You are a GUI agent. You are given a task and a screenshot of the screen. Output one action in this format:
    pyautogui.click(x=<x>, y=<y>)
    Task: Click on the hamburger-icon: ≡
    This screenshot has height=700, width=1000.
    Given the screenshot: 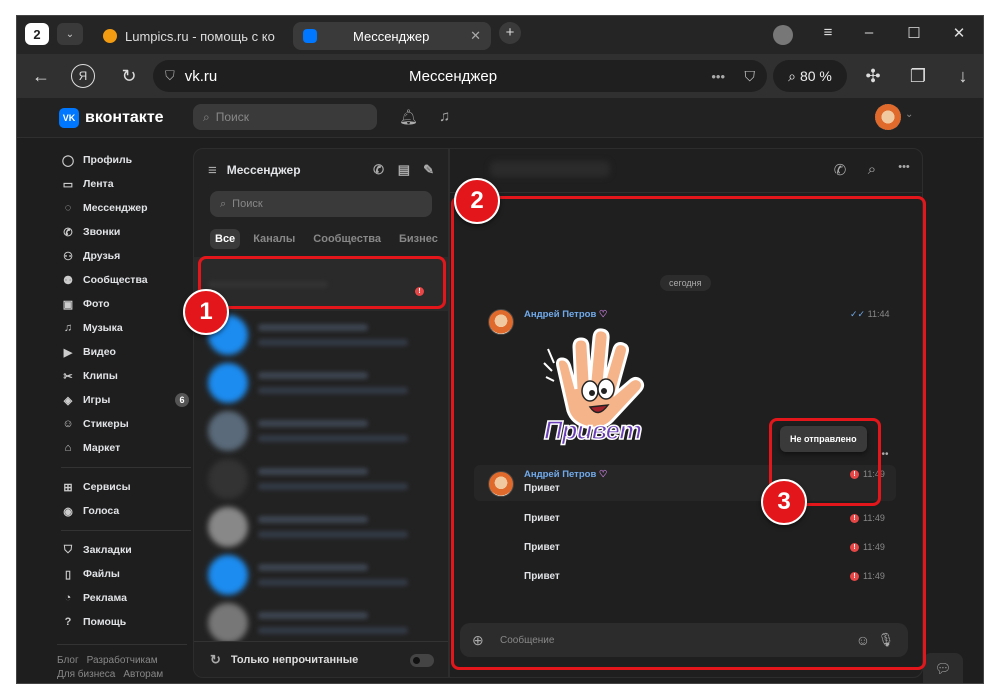 What is the action you would take?
    pyautogui.click(x=212, y=170)
    